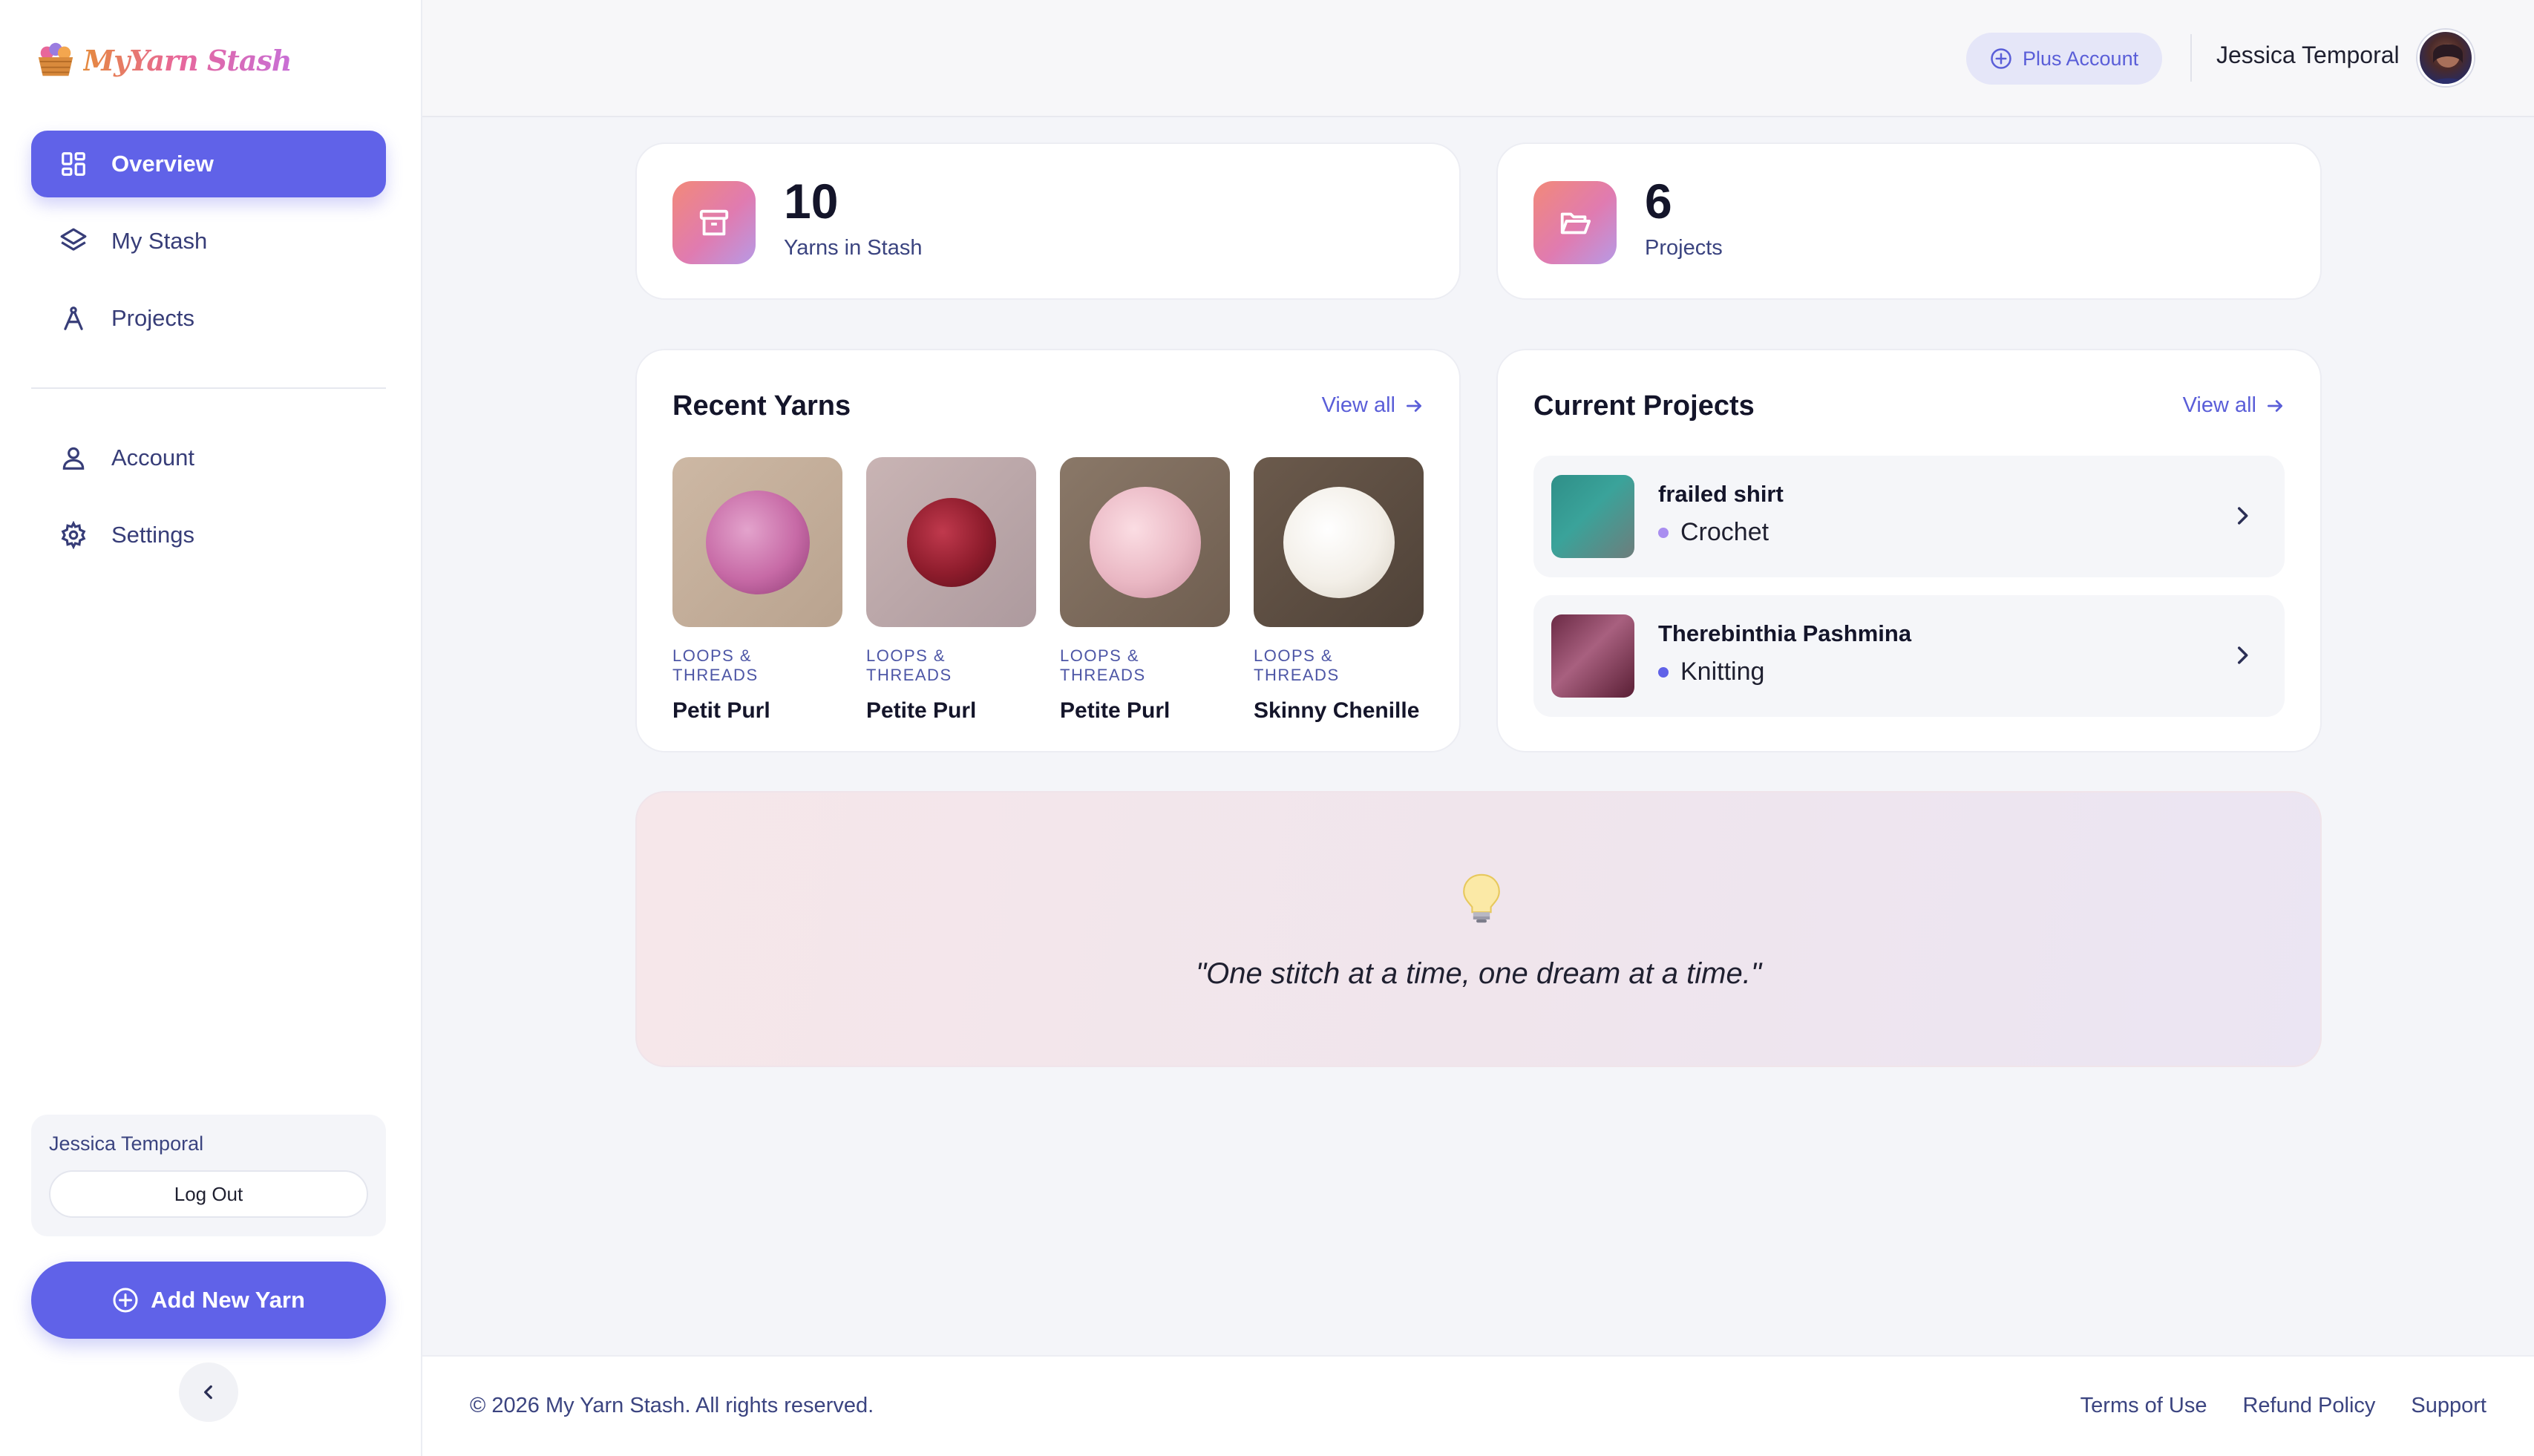  I want to click on secondary-nav: Account Settings, so click(208, 502).